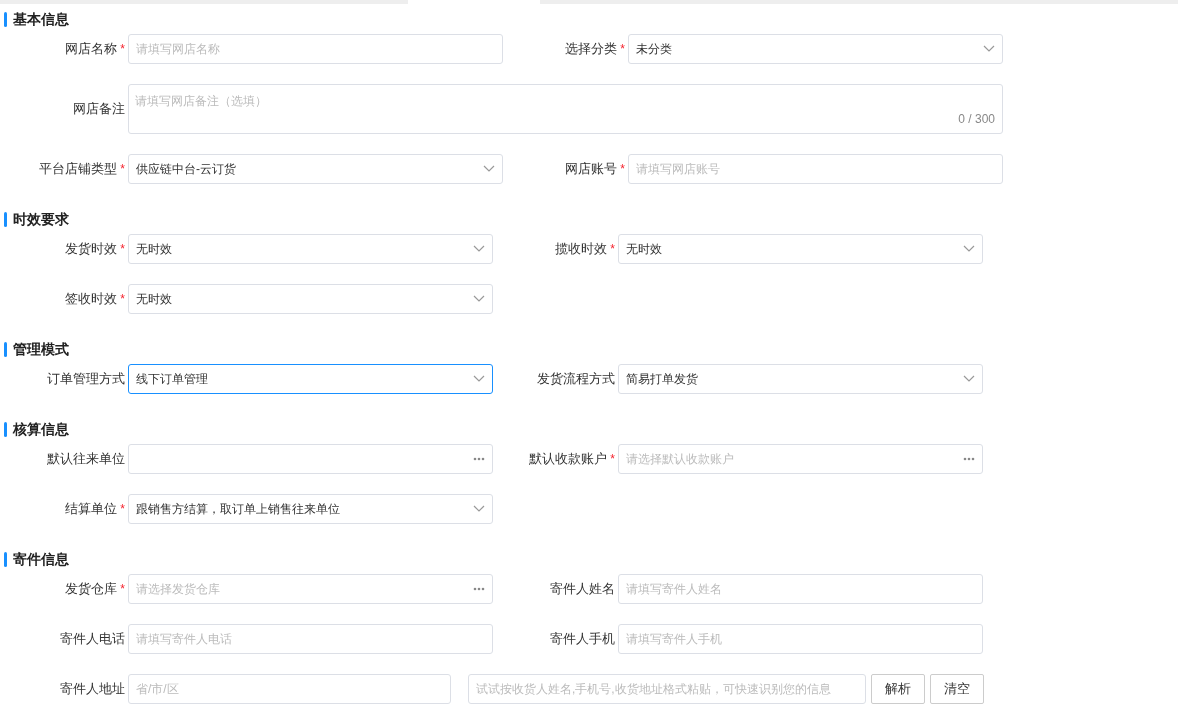 Image resolution: width=1178 pixels, height=725 pixels. Describe the element at coordinates (91, 299) in the screenshot. I see `field-label: 签收时效` at that location.